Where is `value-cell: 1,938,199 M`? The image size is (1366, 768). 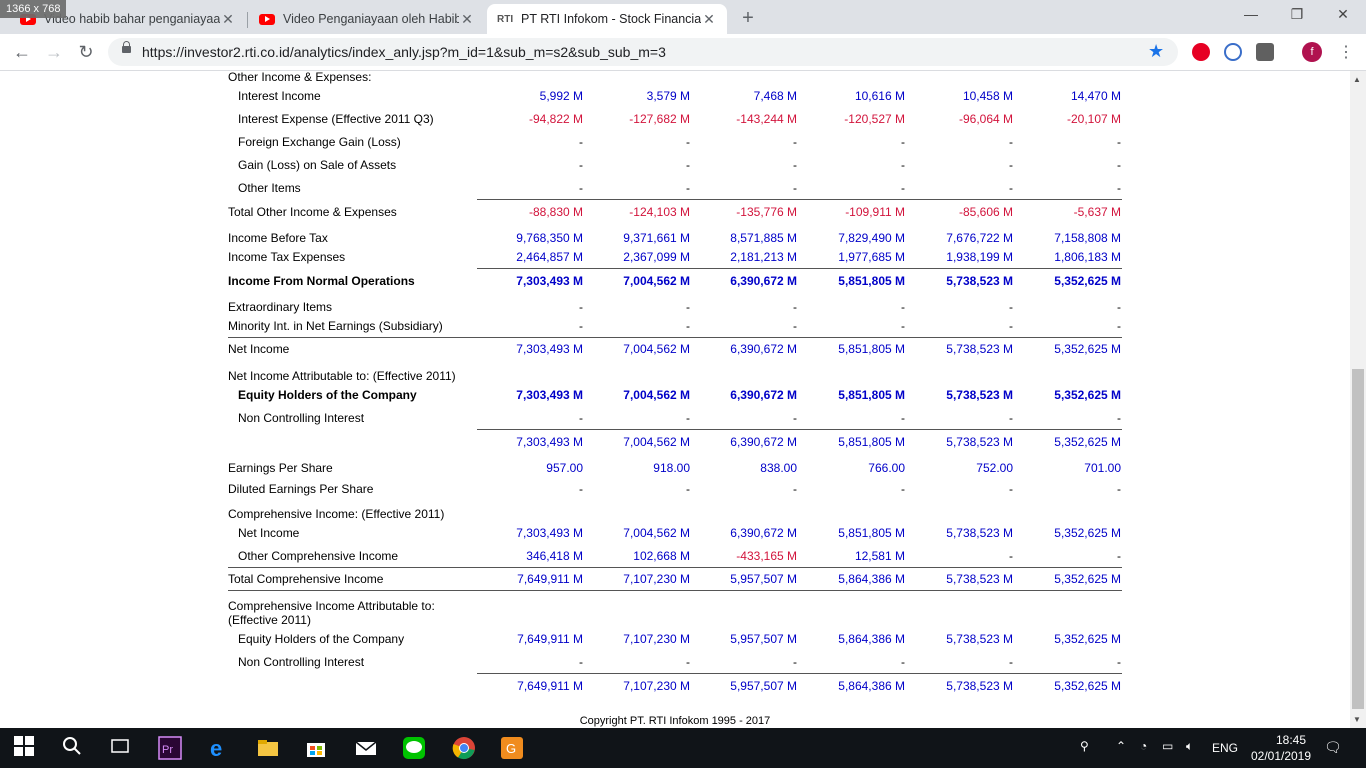
value-cell: 1,938,199 M is located at coordinates (979, 257).